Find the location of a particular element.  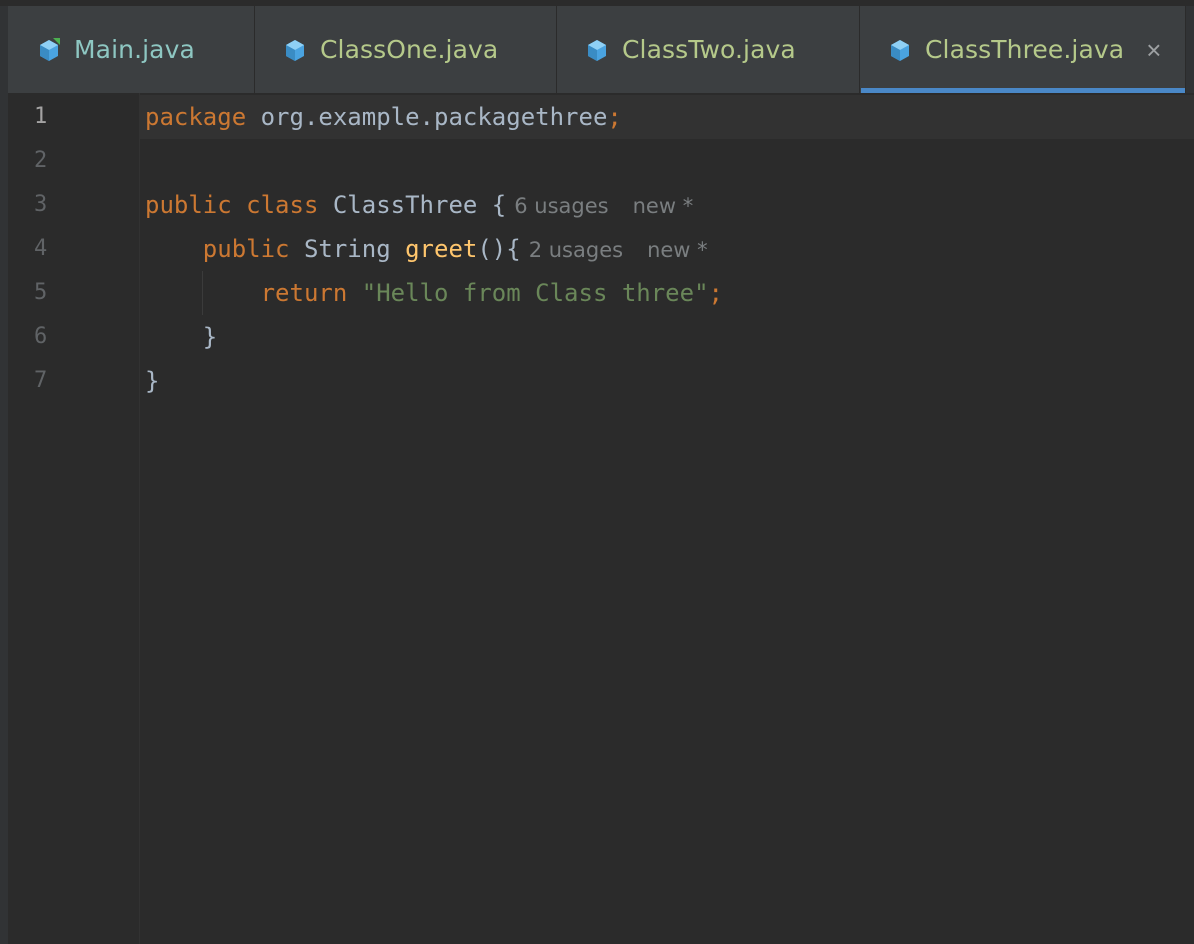

code-line-3: public class ClassThree { 6 usages new * is located at coordinates (419, 205).